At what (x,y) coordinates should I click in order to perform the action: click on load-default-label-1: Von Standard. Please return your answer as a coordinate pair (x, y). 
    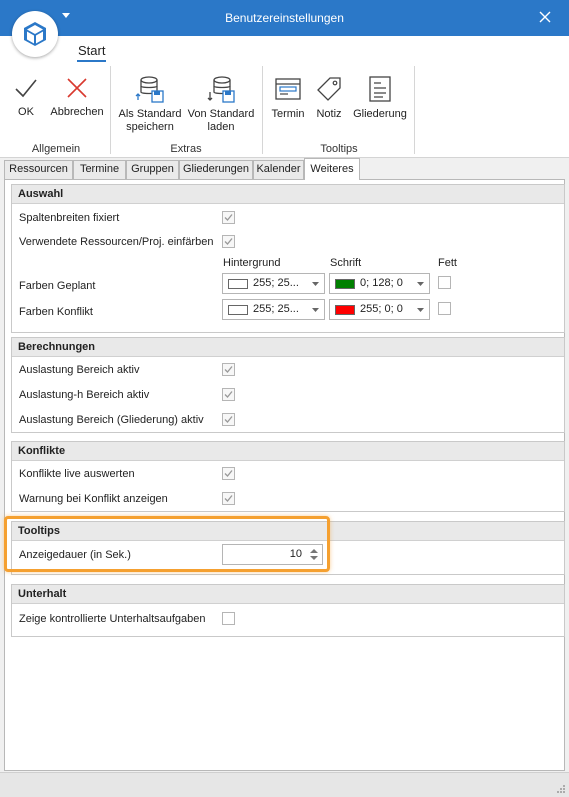
    Looking at the image, I should click on (221, 114).